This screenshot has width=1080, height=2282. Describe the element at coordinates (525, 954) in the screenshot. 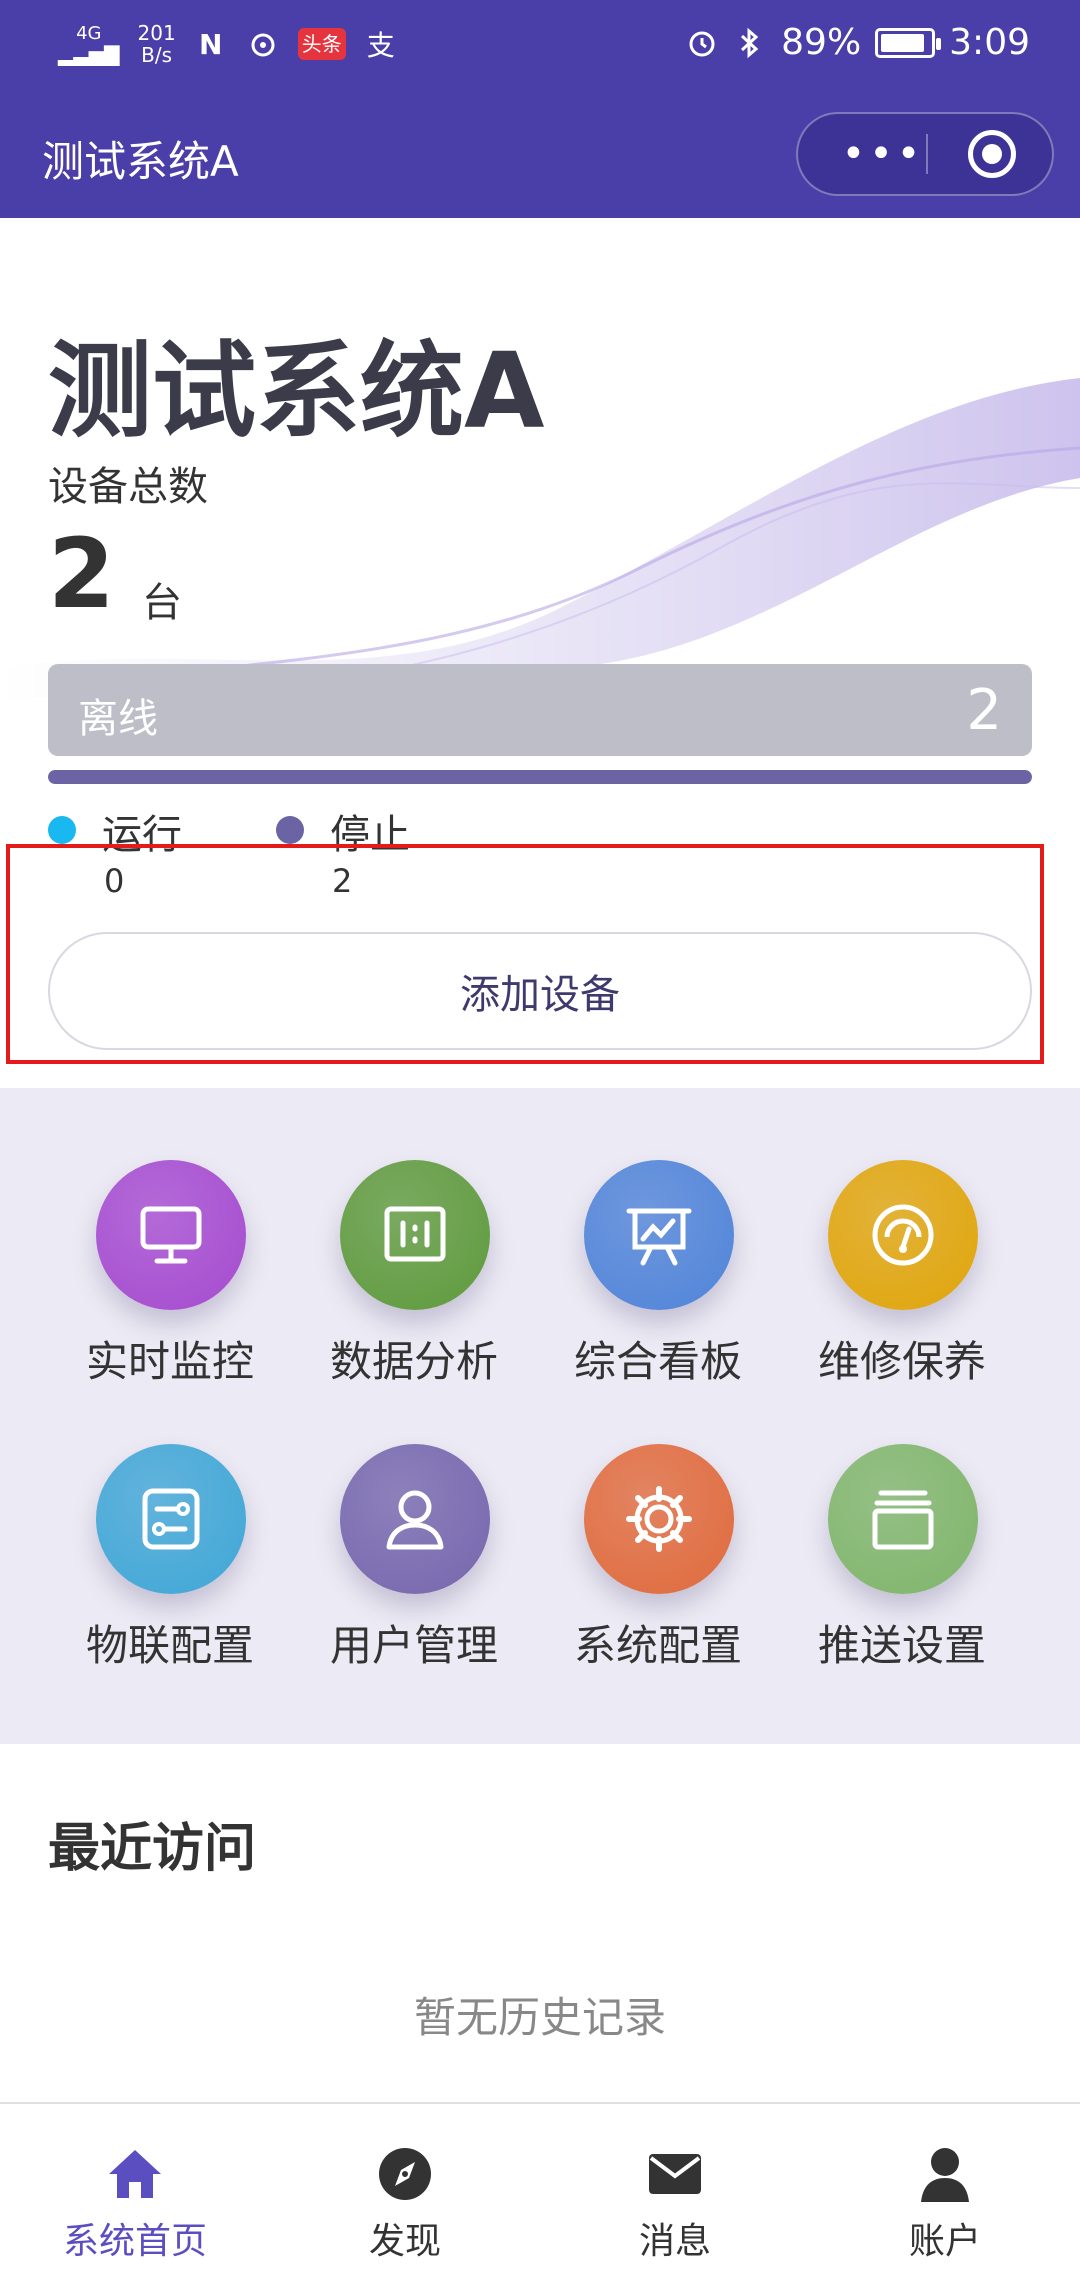

I see `highlight-box` at that location.